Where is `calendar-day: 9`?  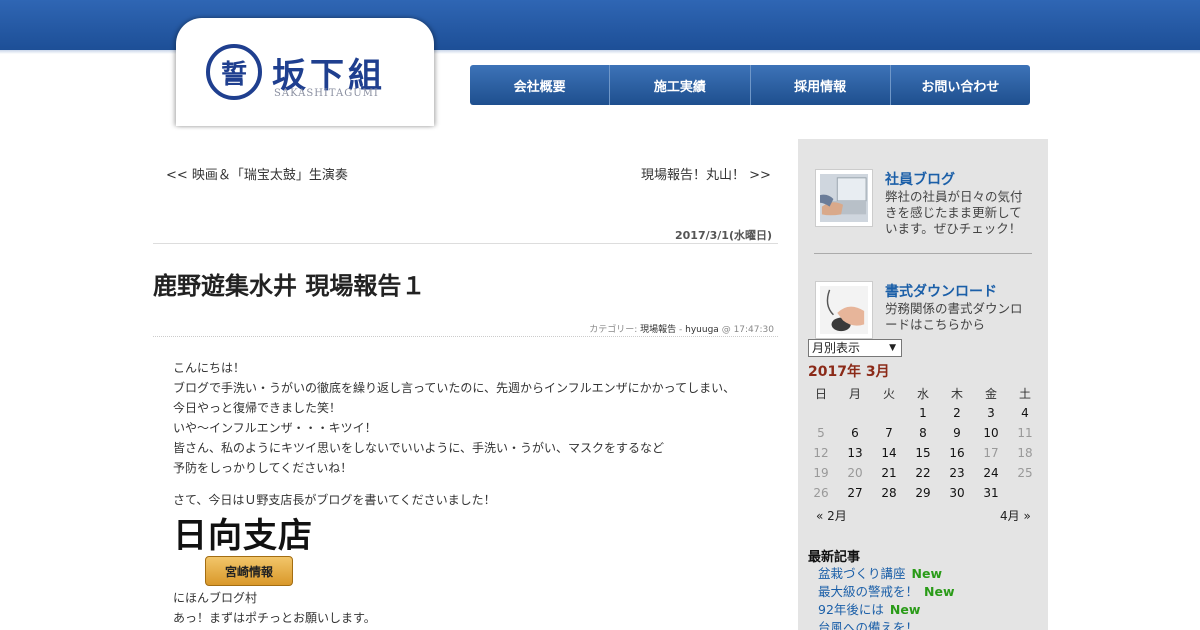 calendar-day: 9 is located at coordinates (957, 433).